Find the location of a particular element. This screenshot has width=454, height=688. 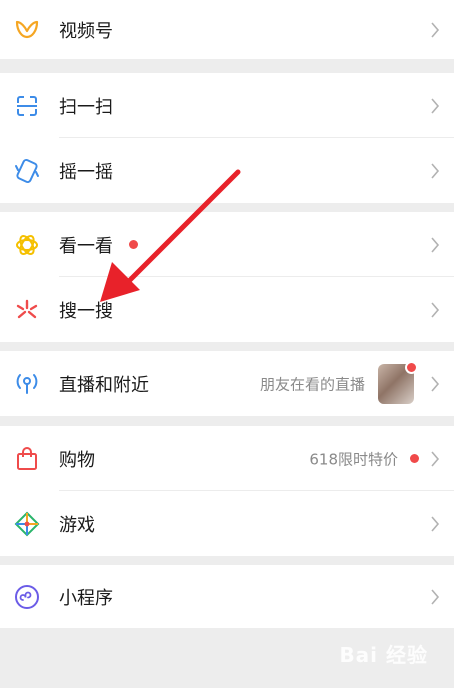

scan-icon is located at coordinates (27, 106).